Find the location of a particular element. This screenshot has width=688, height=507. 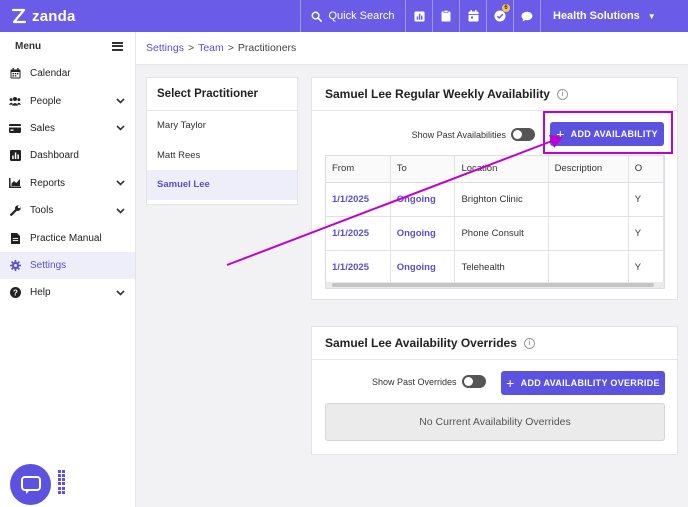

overrides-empty-state: No Current Availability Overrides is located at coordinates (495, 422).